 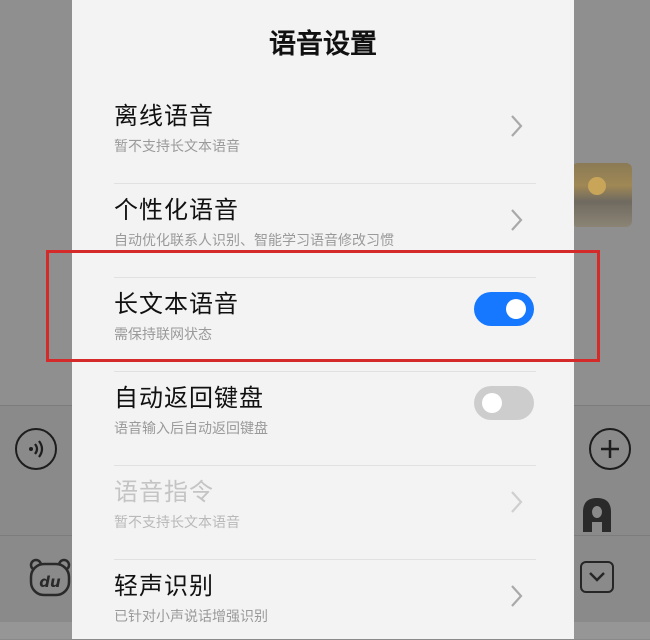 What do you see at coordinates (323, 44) in the screenshot?
I see `dialog-title: 语音设置` at bounding box center [323, 44].